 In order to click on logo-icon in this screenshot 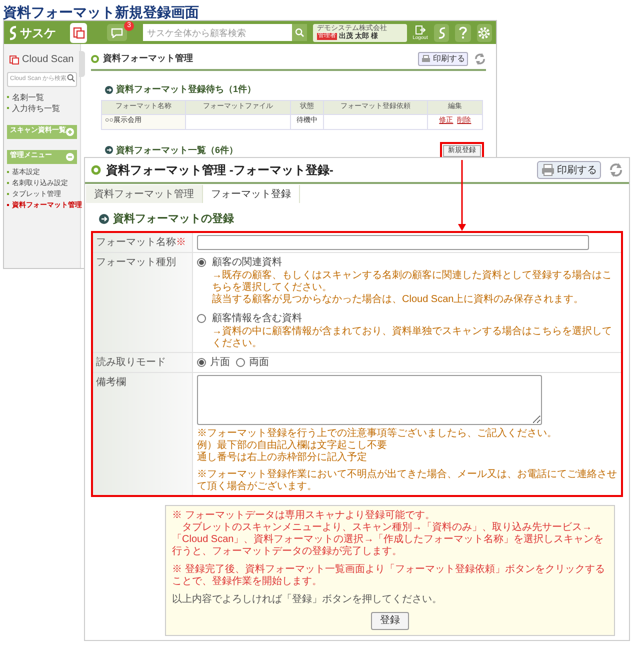, I will do `click(13, 32)`.